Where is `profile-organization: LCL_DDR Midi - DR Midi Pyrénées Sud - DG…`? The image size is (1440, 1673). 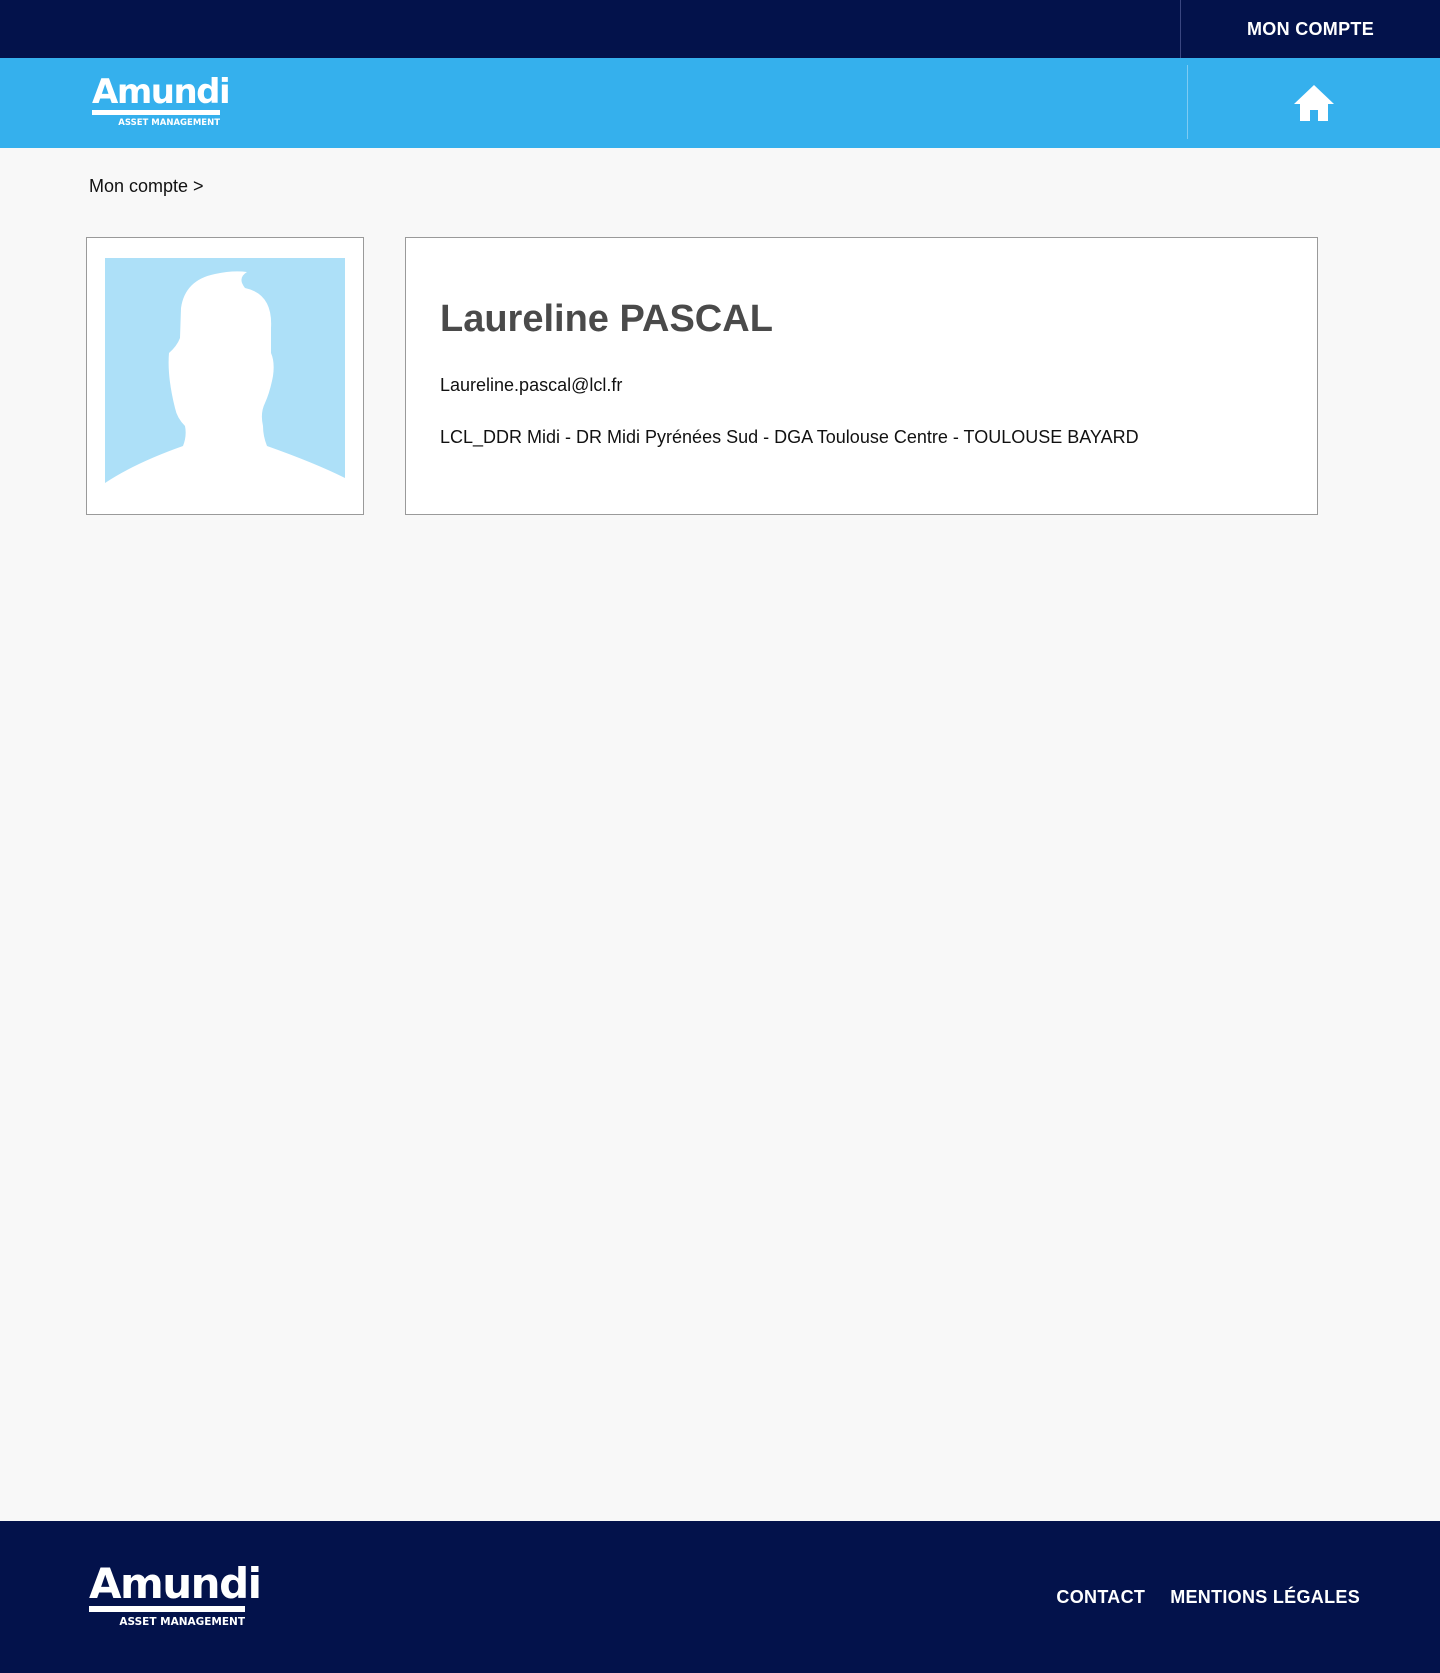 profile-organization: LCL_DDR Midi - DR Midi Pyrénées Sud - DG… is located at coordinates (789, 437).